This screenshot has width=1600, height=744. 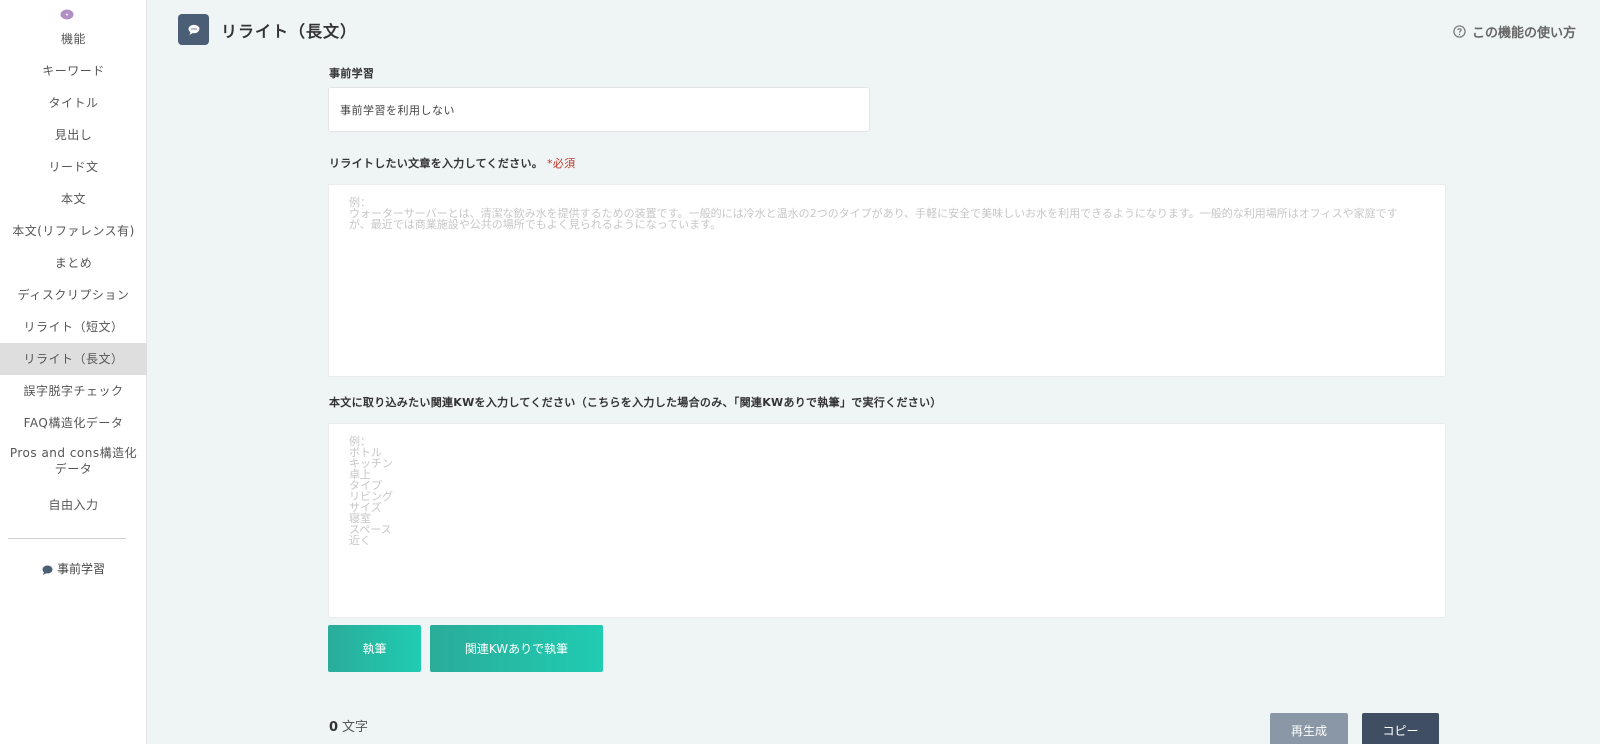 I want to click on text-input-label-text: リライトしたい文章を入力してください。, so click(x=436, y=163).